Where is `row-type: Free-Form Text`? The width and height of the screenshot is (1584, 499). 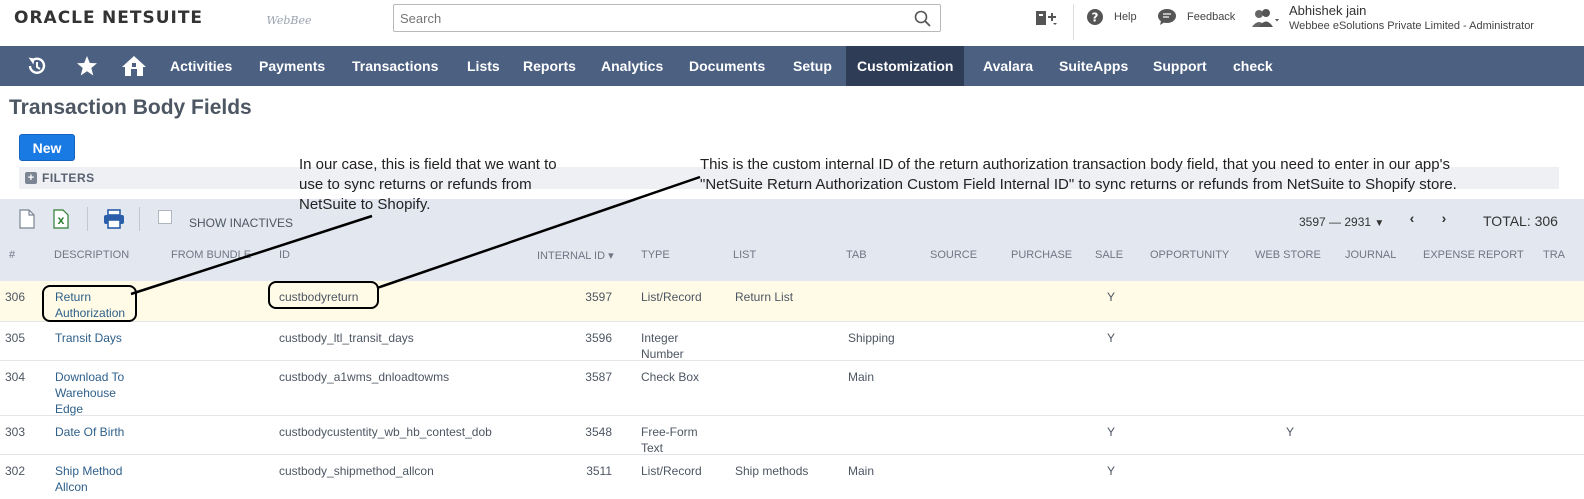 row-type: Free-Form Text is located at coordinates (669, 440).